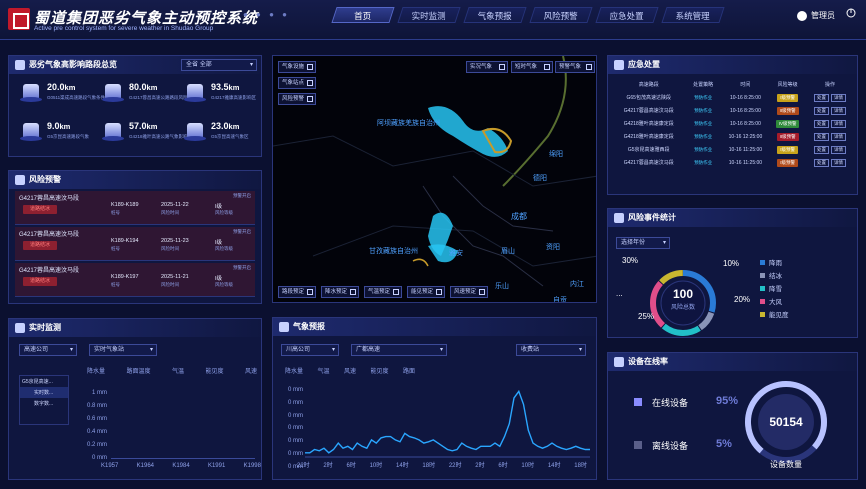 This screenshot has width=866, height=489. I want to click on nav-realtime: 实时监测, so click(429, 15).